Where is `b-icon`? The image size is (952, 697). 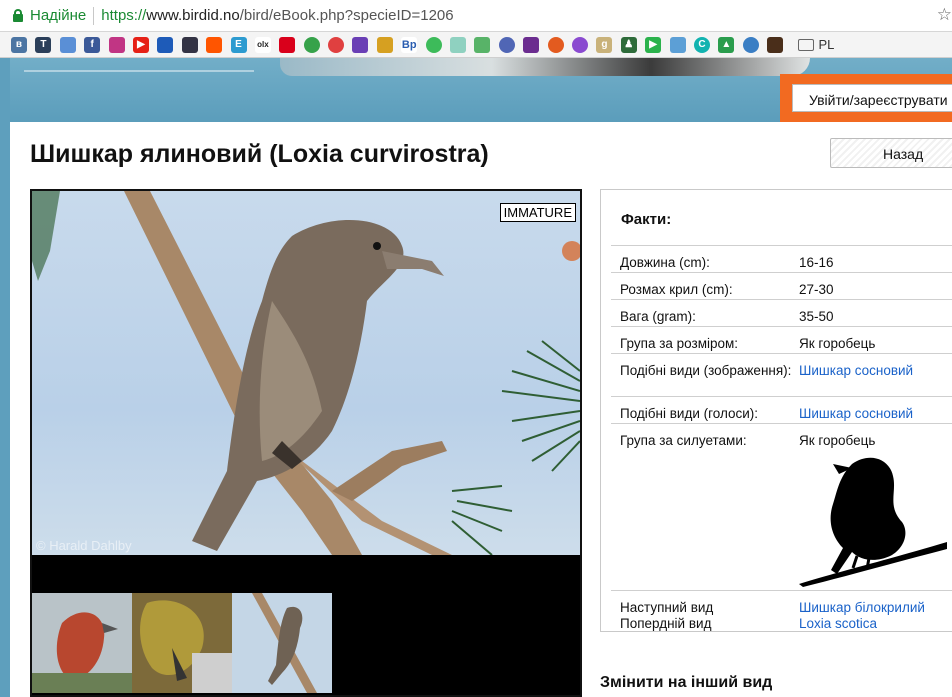
b-icon is located at coordinates (555, 44).